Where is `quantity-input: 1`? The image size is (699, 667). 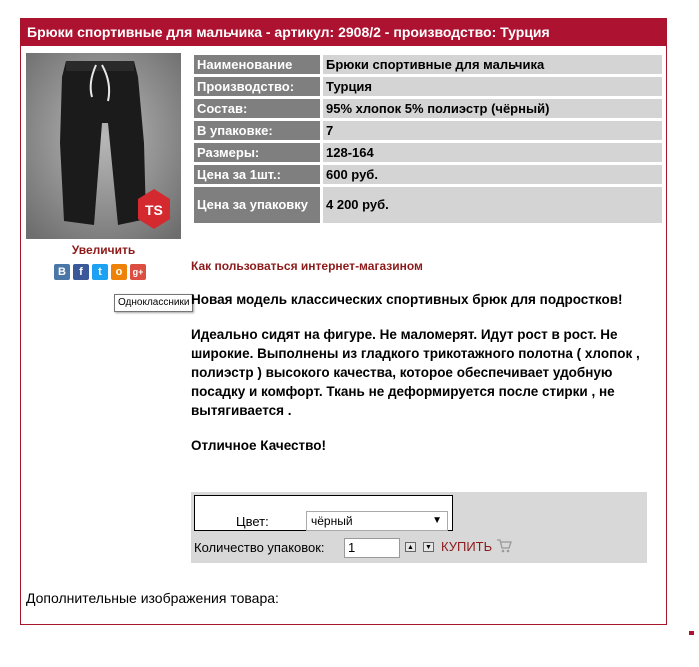
quantity-input: 1 is located at coordinates (372, 548).